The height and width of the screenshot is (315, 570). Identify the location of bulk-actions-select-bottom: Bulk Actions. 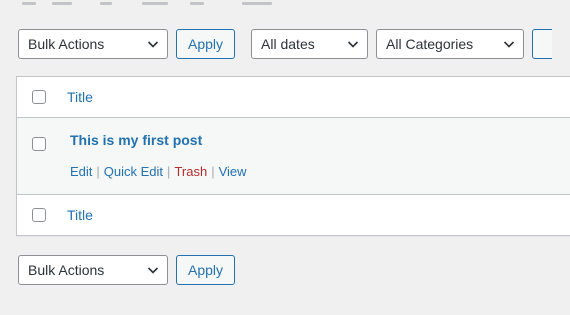
(93, 270).